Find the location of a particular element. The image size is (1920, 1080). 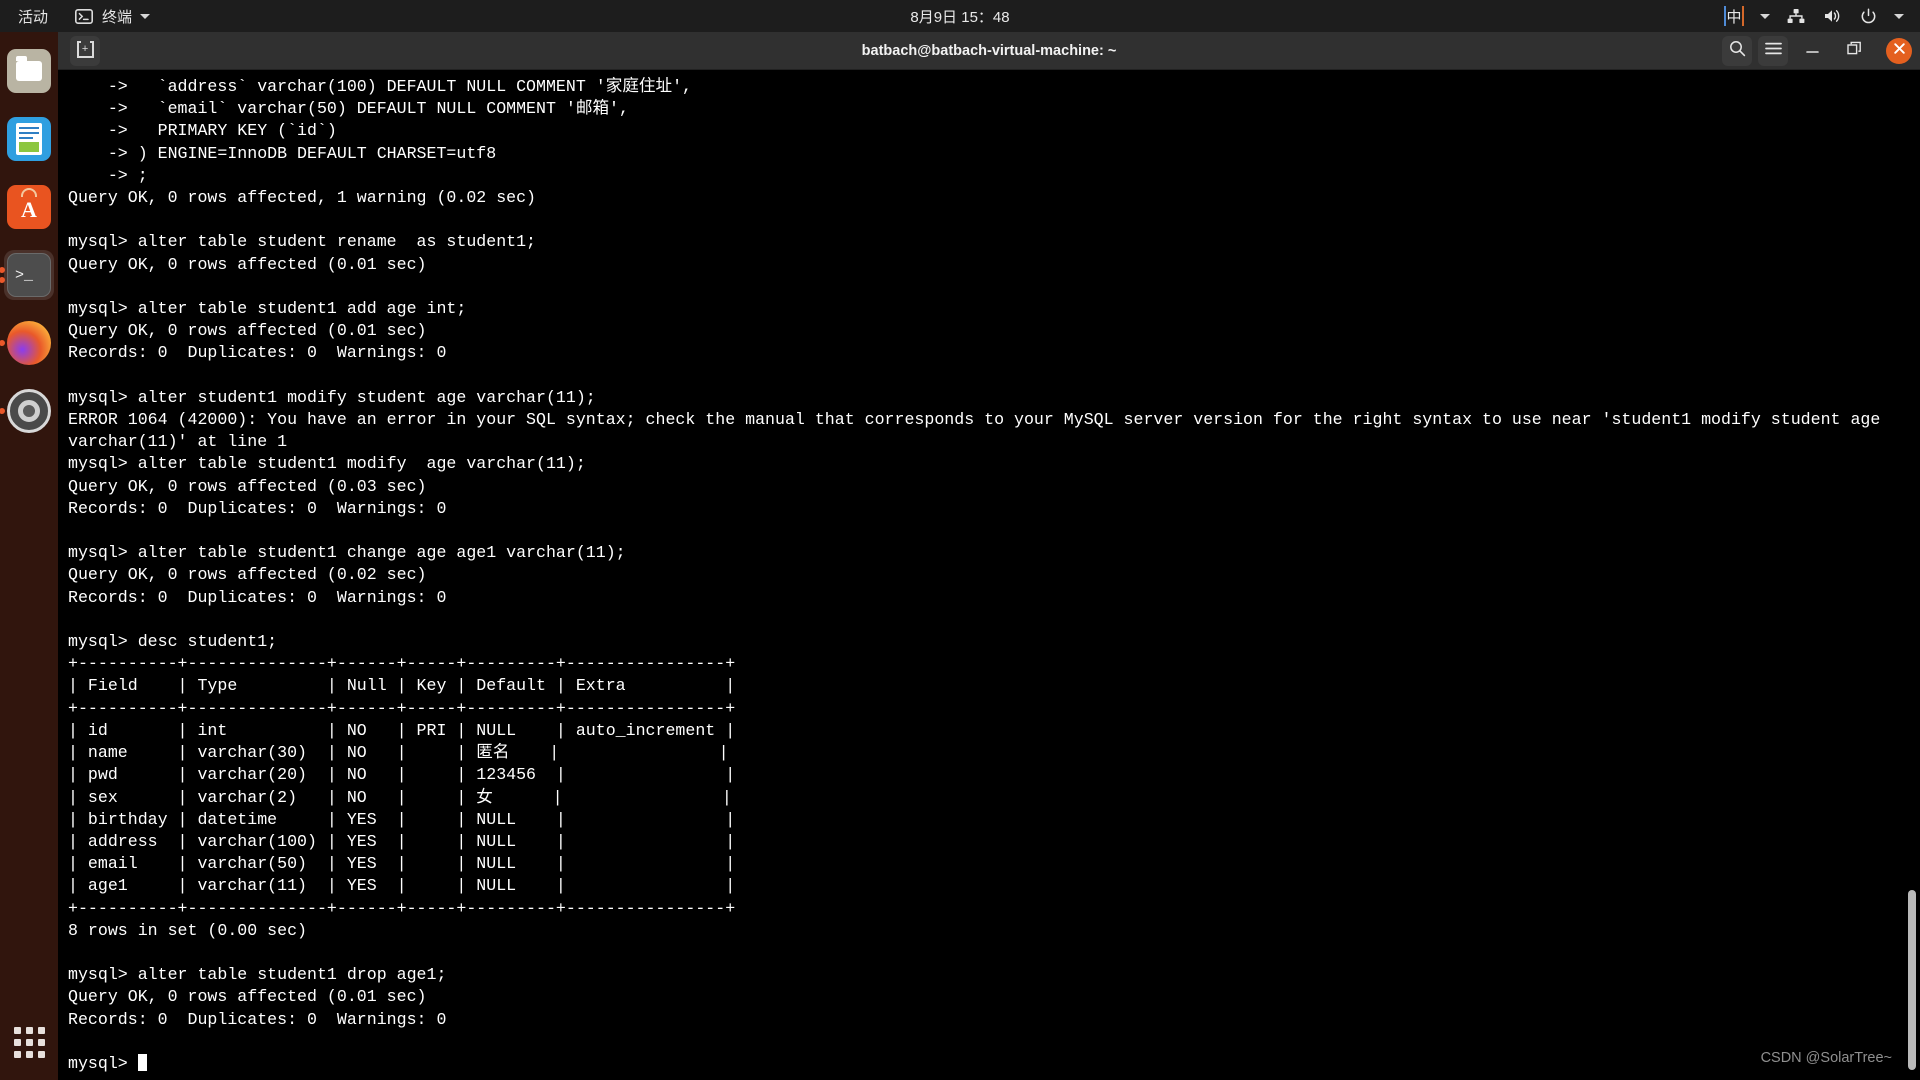

terminal-cursor is located at coordinates (142, 1062).